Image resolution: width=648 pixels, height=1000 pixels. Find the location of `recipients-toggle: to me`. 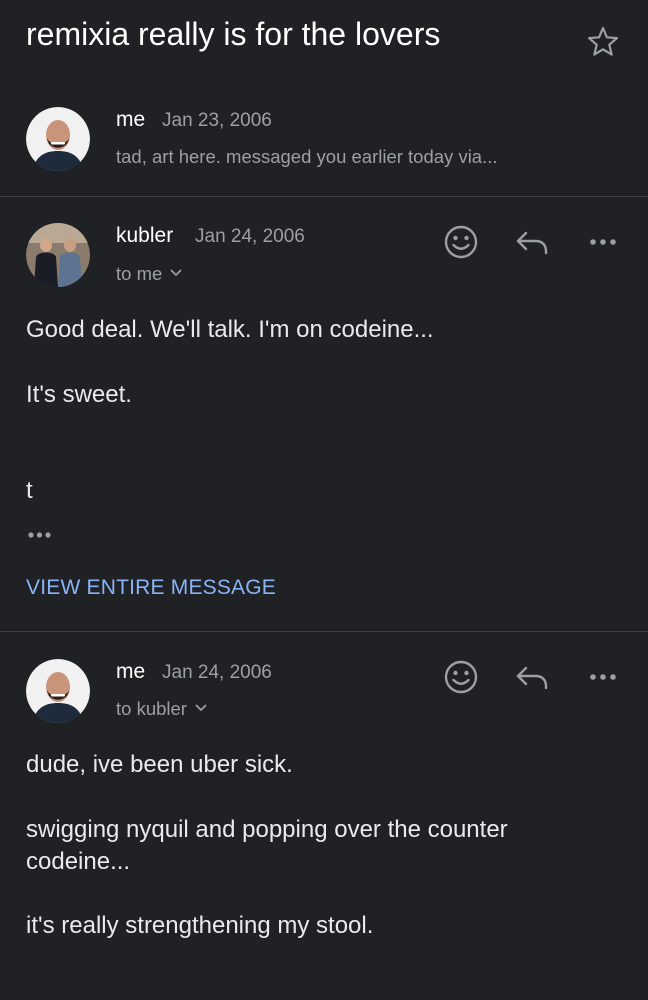

recipients-toggle: to me is located at coordinates (149, 274).